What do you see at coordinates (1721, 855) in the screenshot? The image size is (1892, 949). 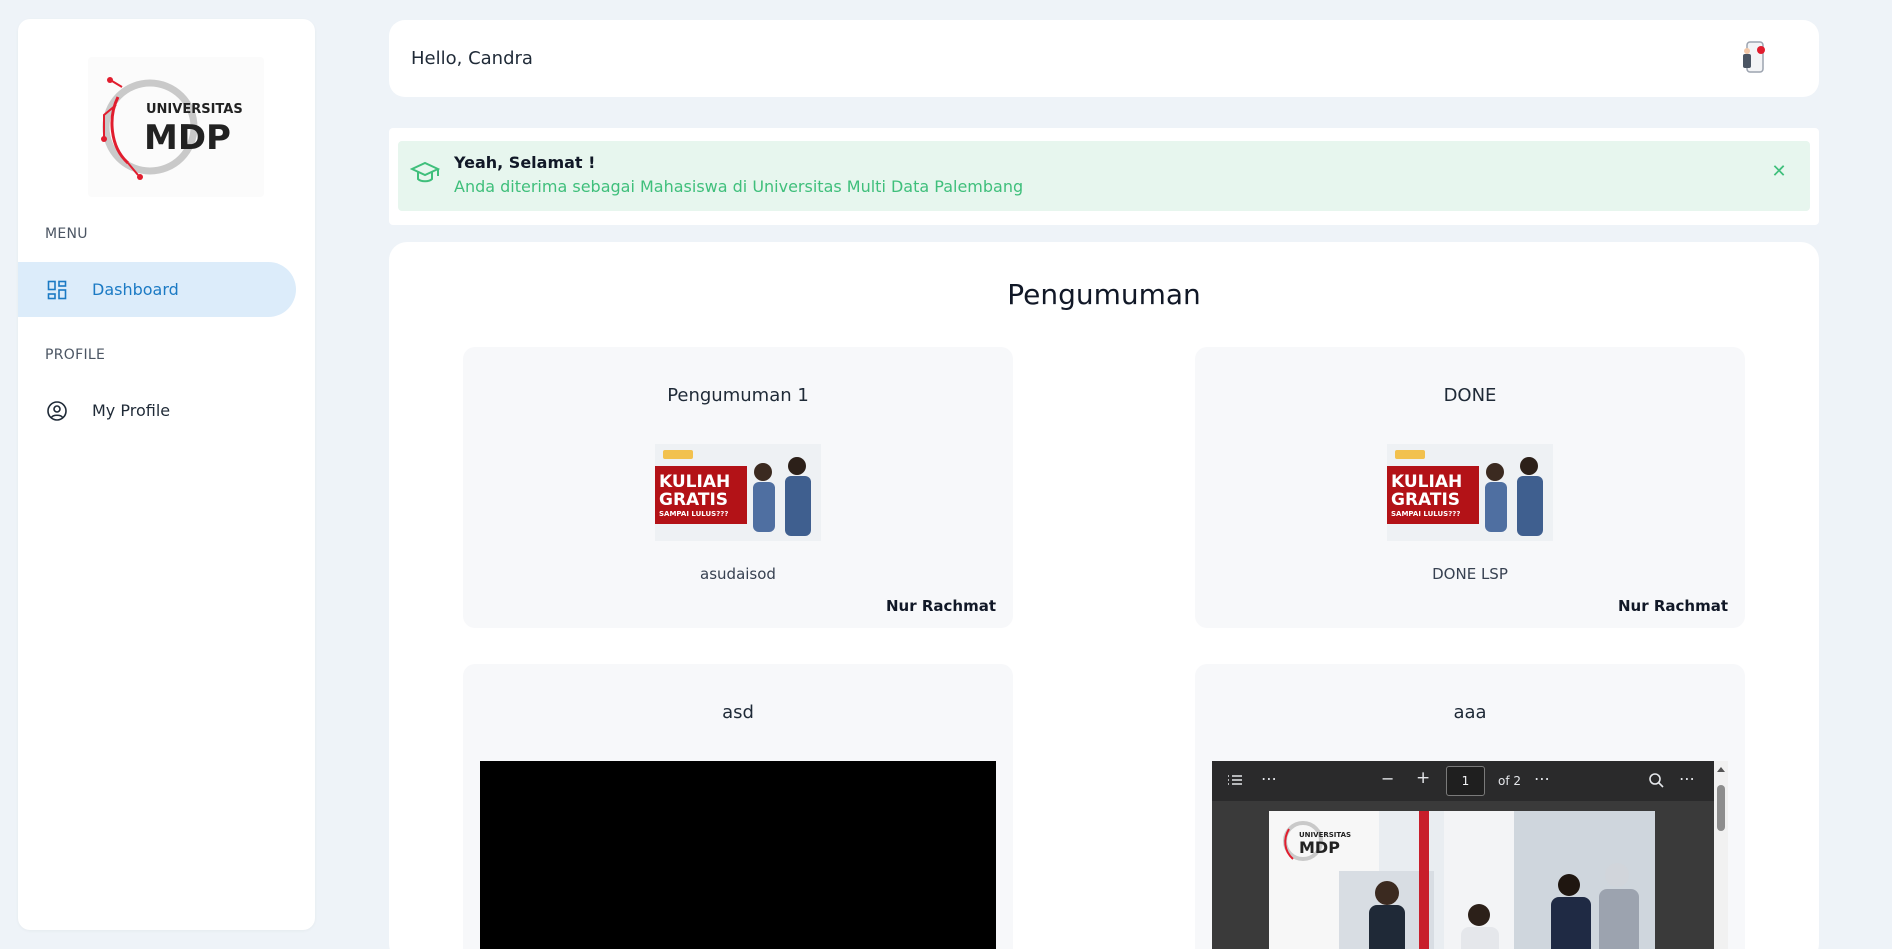 I see `pdf-scrollbar` at bounding box center [1721, 855].